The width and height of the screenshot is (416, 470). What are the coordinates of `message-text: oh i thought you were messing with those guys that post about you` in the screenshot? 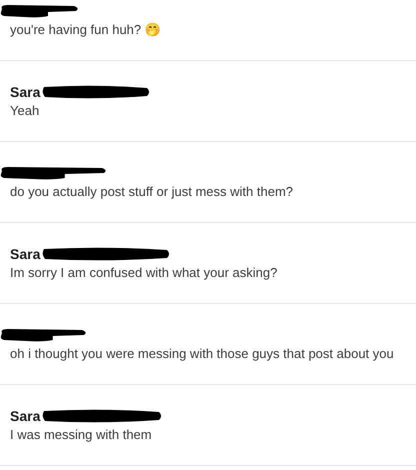 It's located at (202, 354).